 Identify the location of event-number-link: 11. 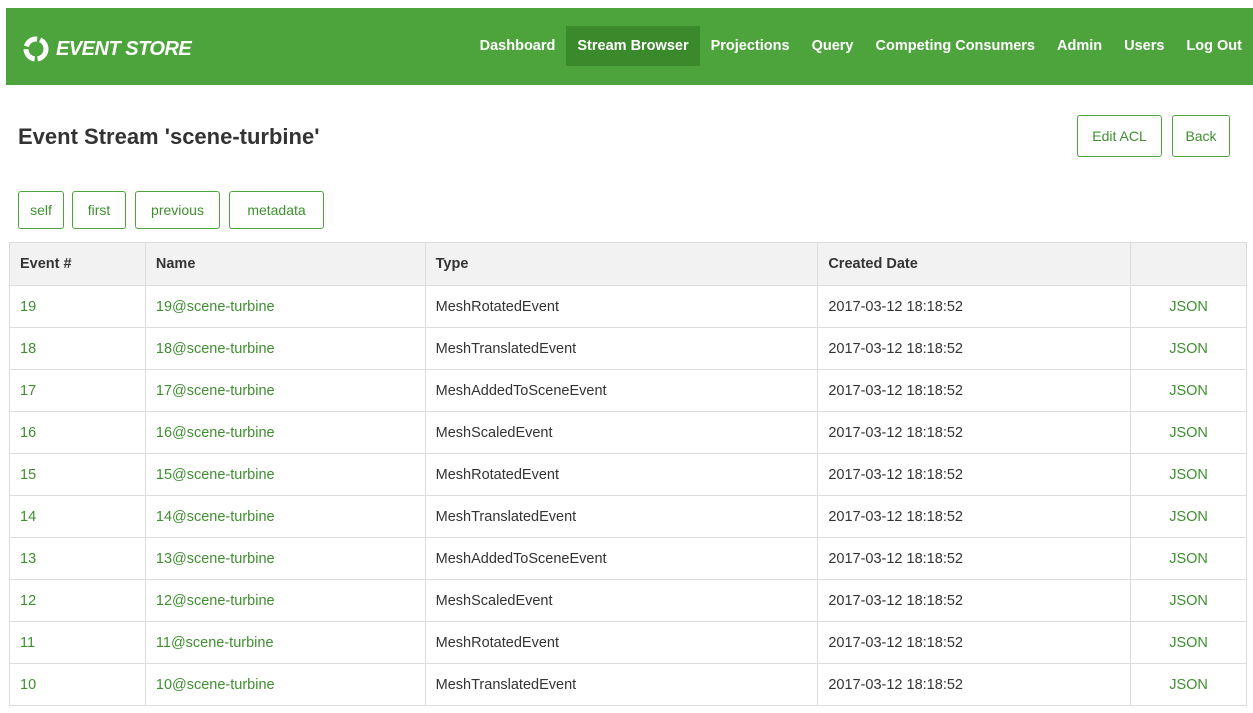
(77, 642).